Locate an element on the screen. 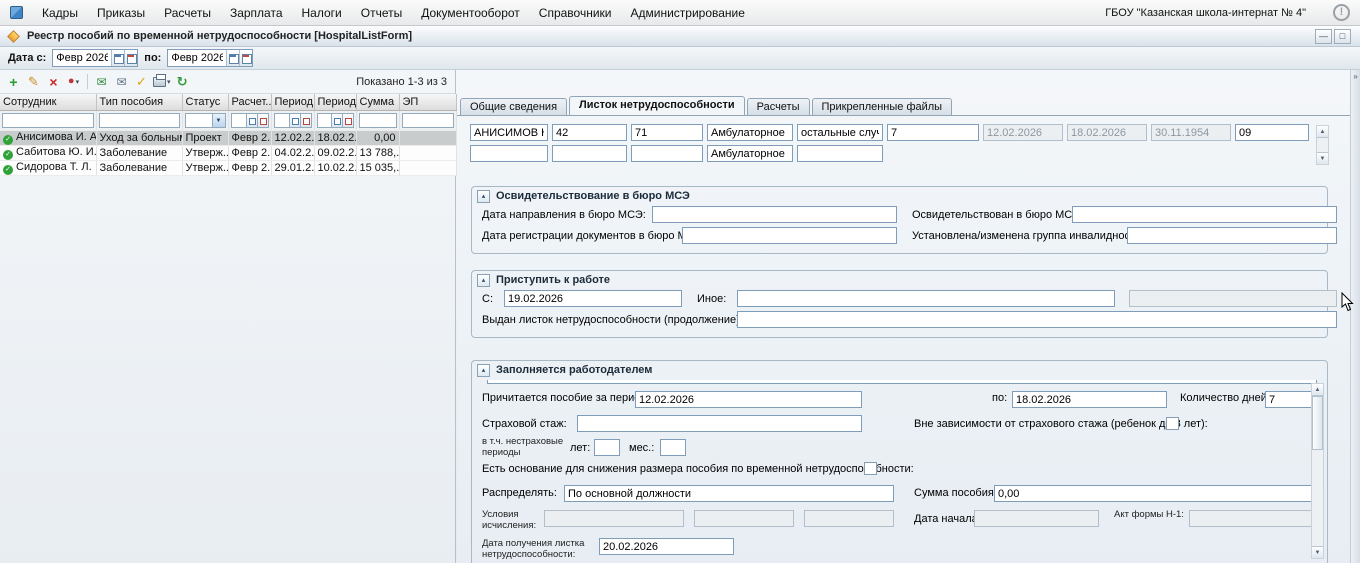  filter-status-input is located at coordinates (198, 120).